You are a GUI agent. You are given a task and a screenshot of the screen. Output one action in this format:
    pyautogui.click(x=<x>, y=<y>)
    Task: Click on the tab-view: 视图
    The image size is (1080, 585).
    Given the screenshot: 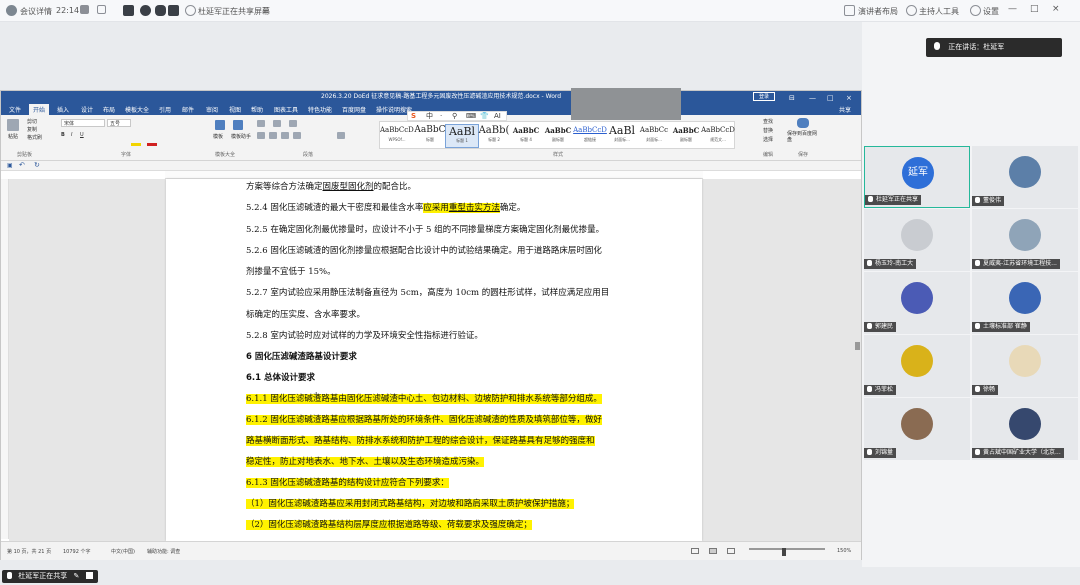 What is the action you would take?
    pyautogui.click(x=235, y=109)
    